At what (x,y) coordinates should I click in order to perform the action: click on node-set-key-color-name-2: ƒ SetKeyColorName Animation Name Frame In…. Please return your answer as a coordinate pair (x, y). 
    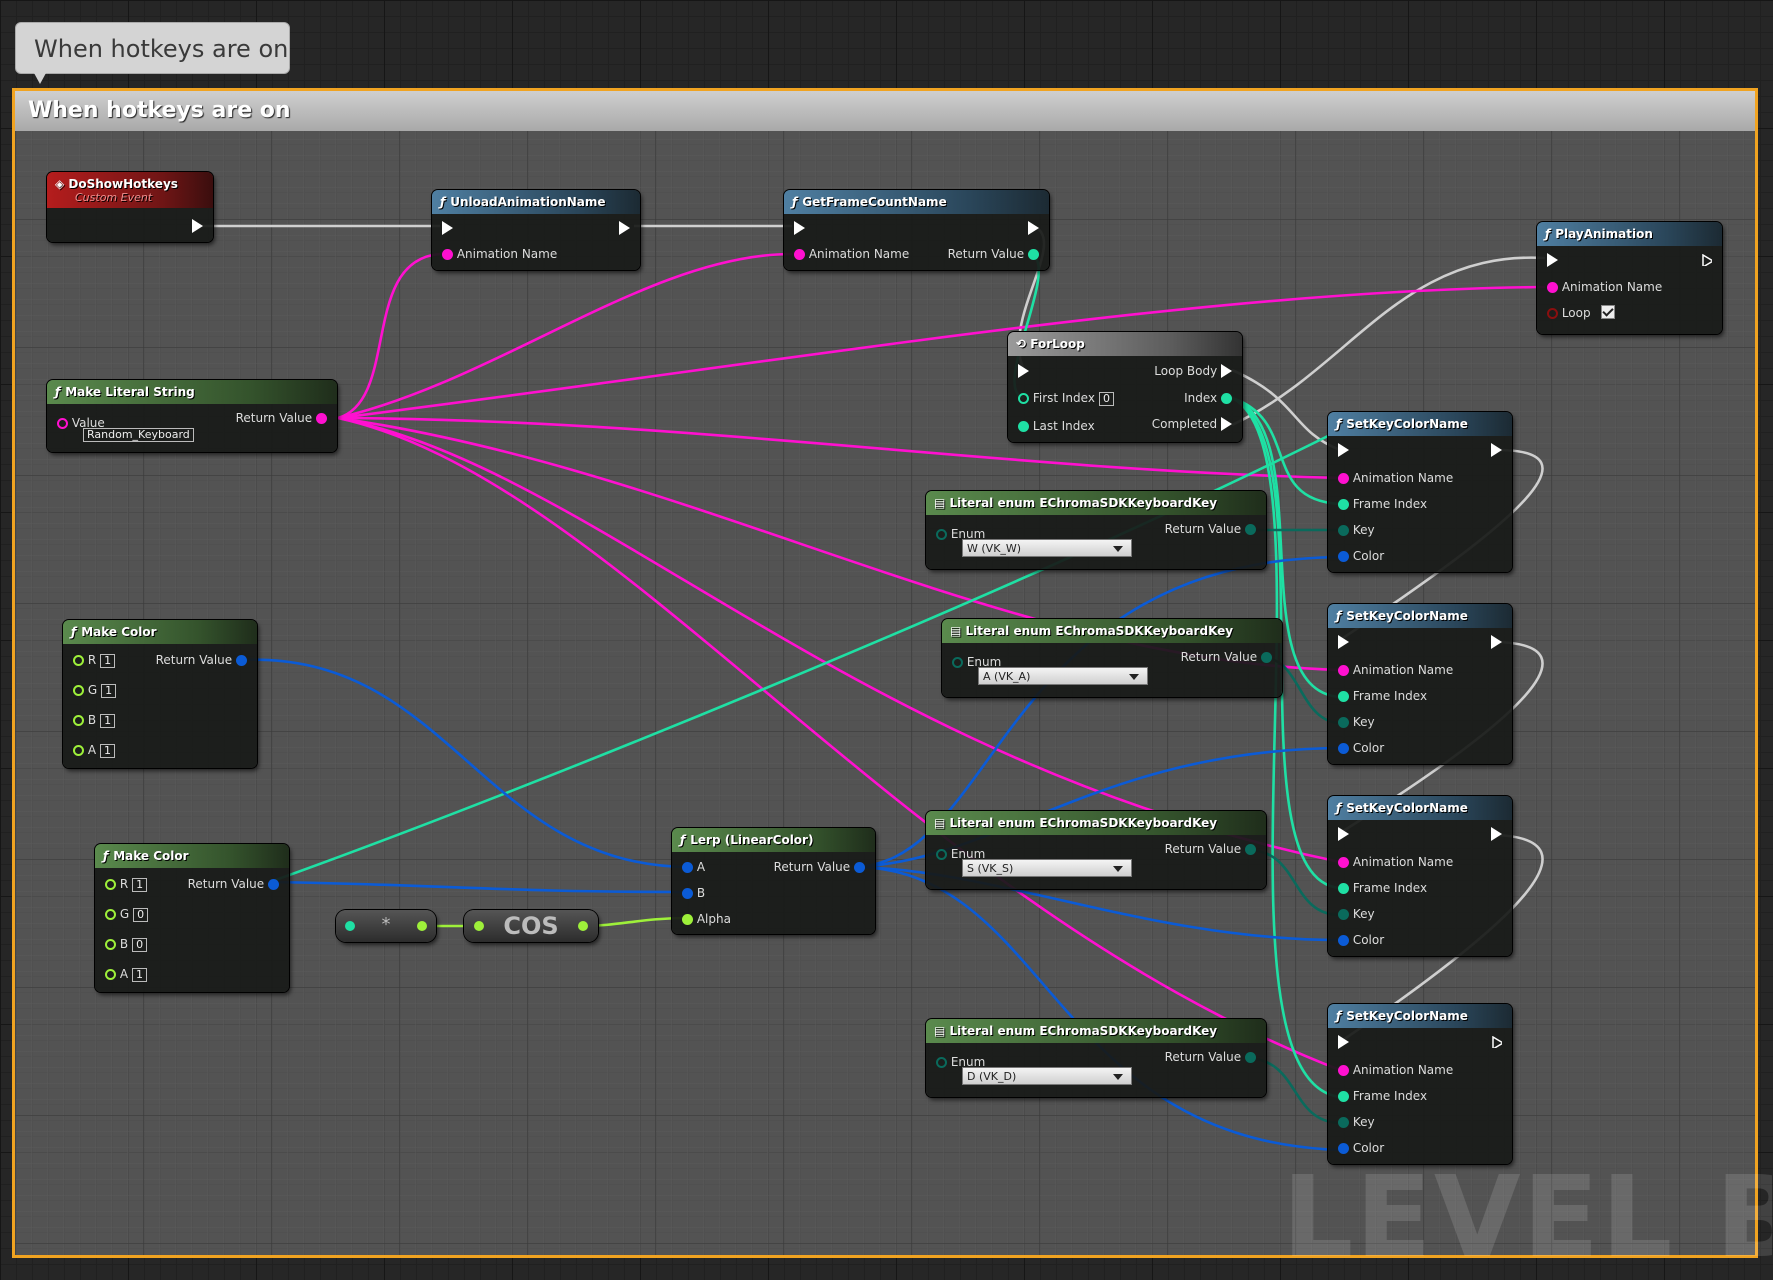
    Looking at the image, I should click on (1420, 684).